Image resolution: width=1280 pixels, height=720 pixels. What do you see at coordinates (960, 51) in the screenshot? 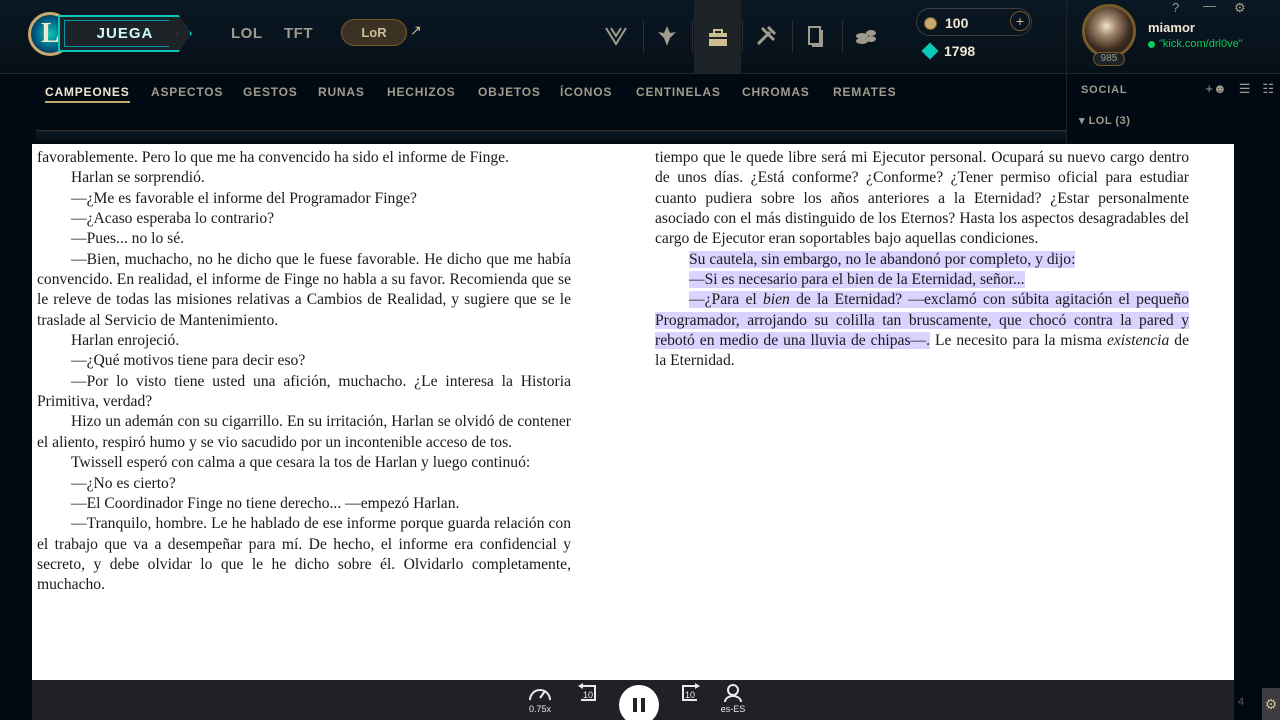
I see `blue-essence-value: 1798` at bounding box center [960, 51].